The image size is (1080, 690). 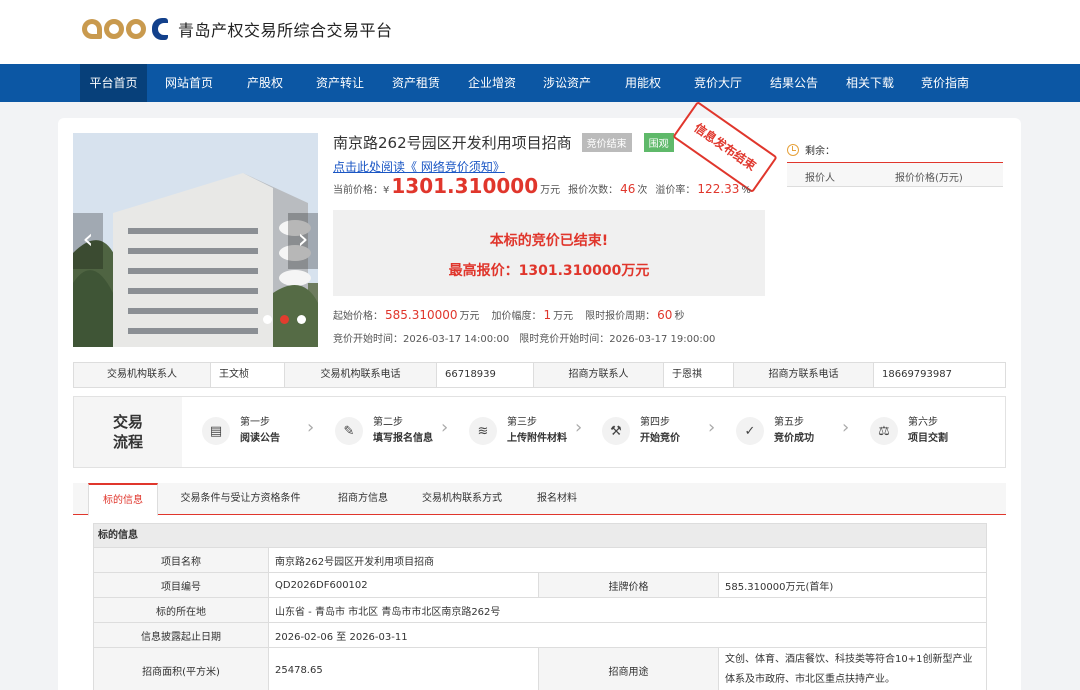 What do you see at coordinates (642, 190) in the screenshot?
I see `bid-count-unit: 次` at bounding box center [642, 190].